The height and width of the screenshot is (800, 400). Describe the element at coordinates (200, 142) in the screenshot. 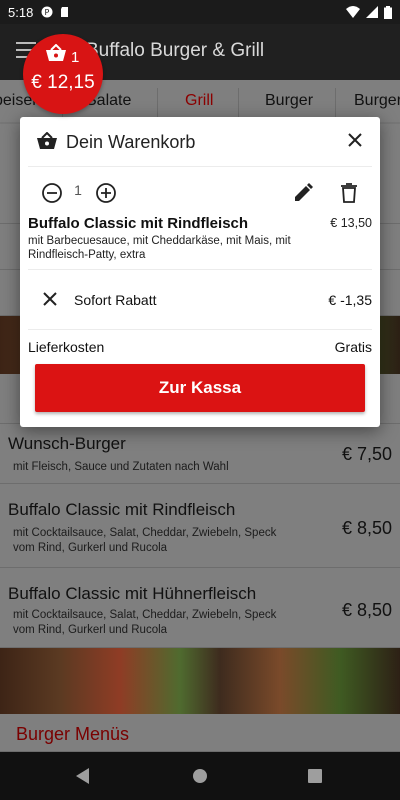

I see `cart-dialog-header: Dein Warenkorb` at that location.